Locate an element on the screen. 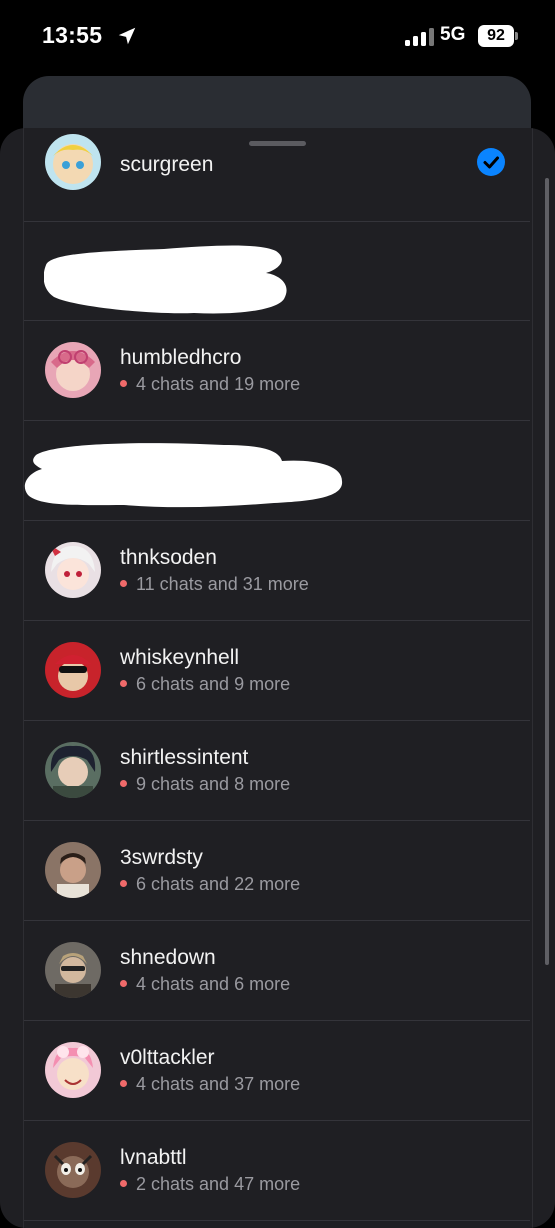  unread-status-text: 2 chats and 47 more is located at coordinates (218, 1184).